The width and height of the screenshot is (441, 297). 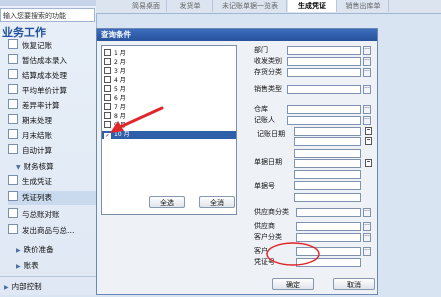 What do you see at coordinates (268, 72) in the screenshot?
I see `stock-class-label: 存货分类` at bounding box center [268, 72].